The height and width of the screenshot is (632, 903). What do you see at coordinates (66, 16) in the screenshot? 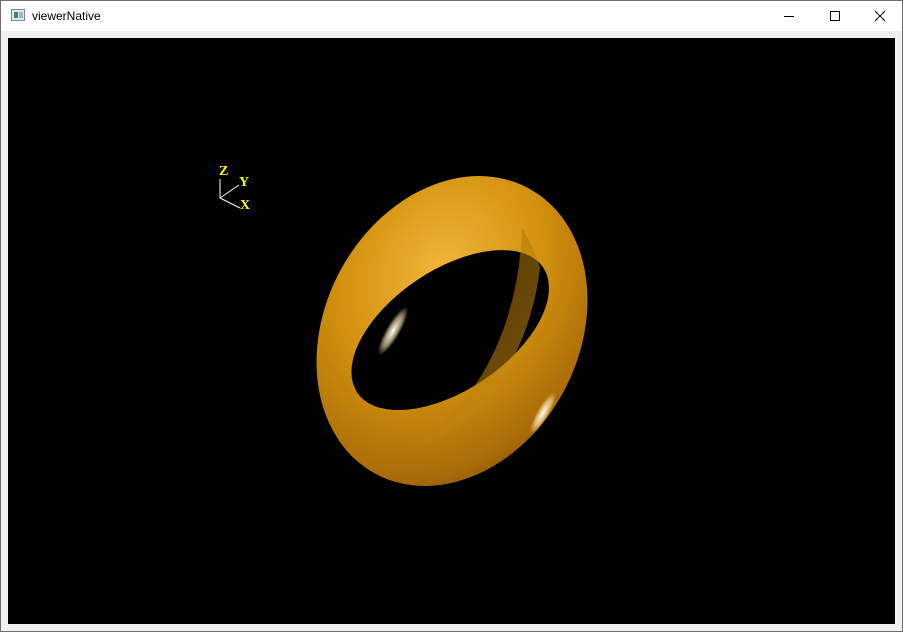
I see `window-title: viewerNative` at bounding box center [66, 16].